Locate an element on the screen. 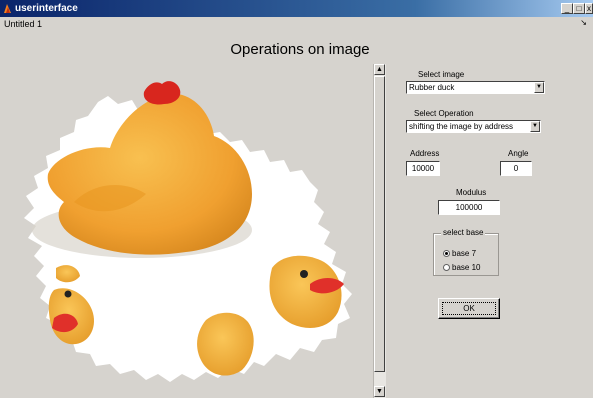 This screenshot has width=593, height=398. title-bar: userinterface _ □ x is located at coordinates (296, 8).